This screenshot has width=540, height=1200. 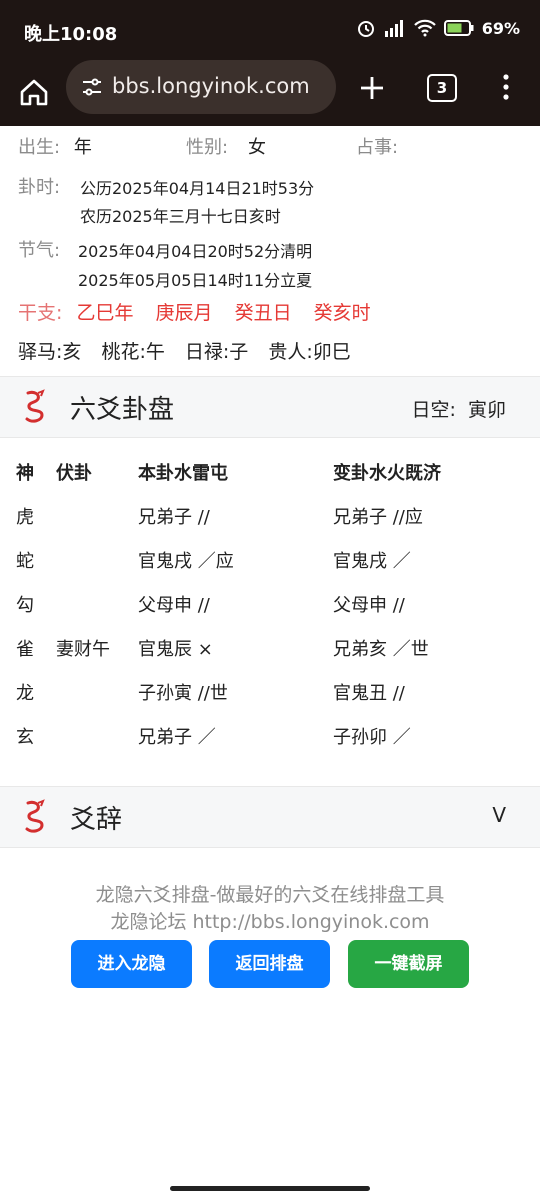 I want to click on col-bengua: 本卦水雷屯, so click(x=183, y=473).